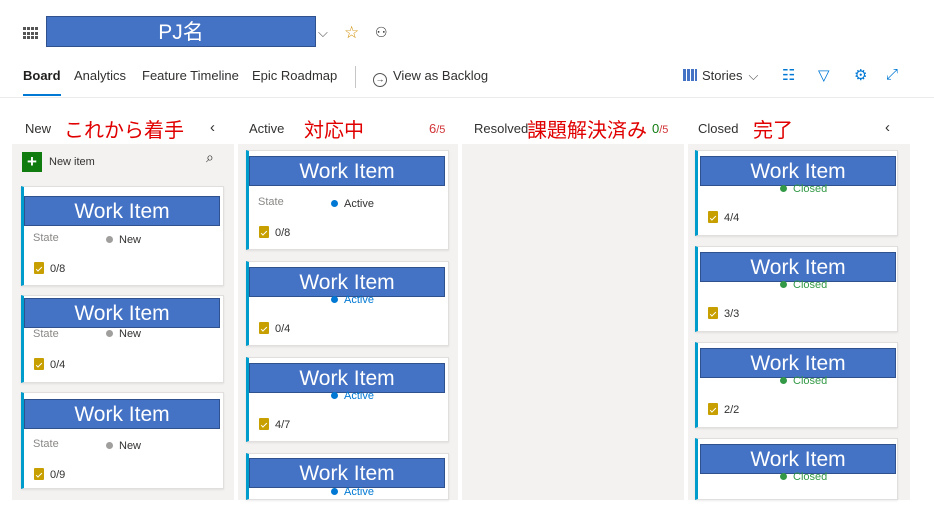 The width and height of the screenshot is (934, 531). I want to click on team-members-icon: ⚇, so click(381, 32).